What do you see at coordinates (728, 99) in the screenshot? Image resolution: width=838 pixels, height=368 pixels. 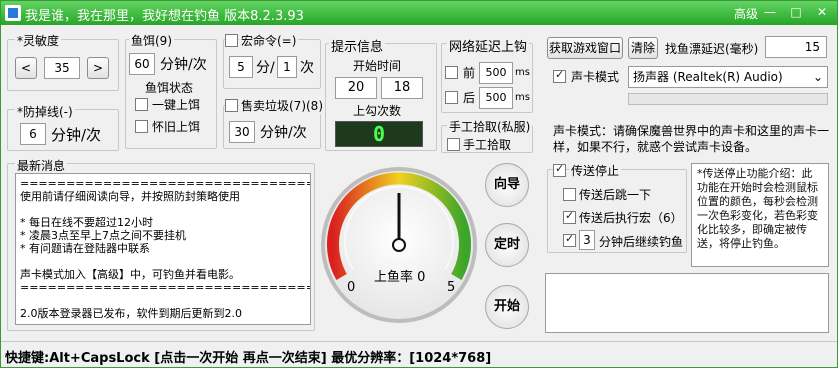 I see `sound-level-bar` at bounding box center [728, 99].